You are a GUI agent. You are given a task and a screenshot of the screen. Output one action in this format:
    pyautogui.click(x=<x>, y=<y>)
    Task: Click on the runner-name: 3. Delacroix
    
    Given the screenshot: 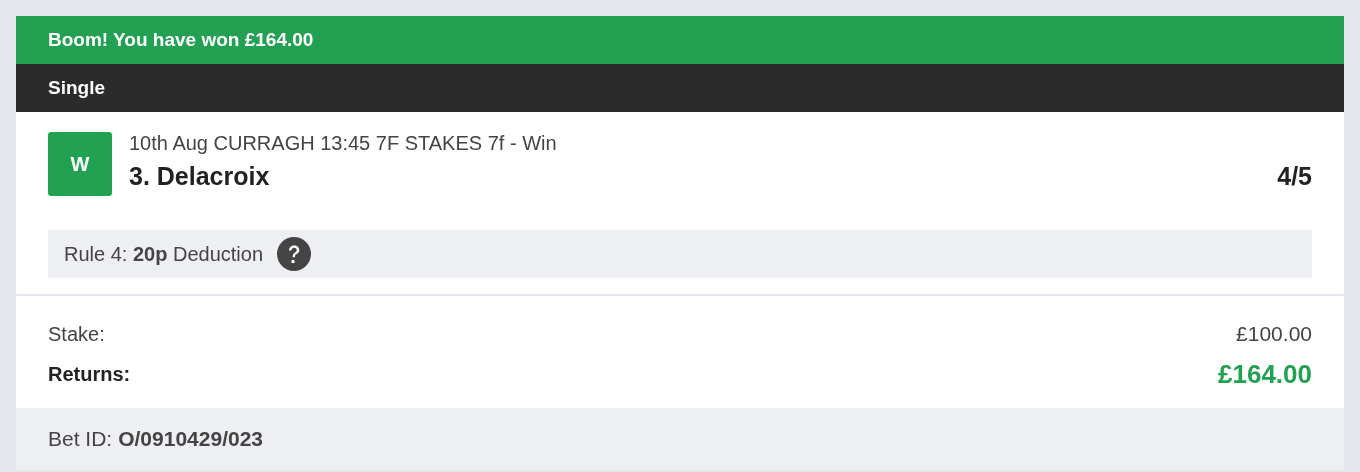 What is the action you would take?
    pyautogui.click(x=199, y=176)
    